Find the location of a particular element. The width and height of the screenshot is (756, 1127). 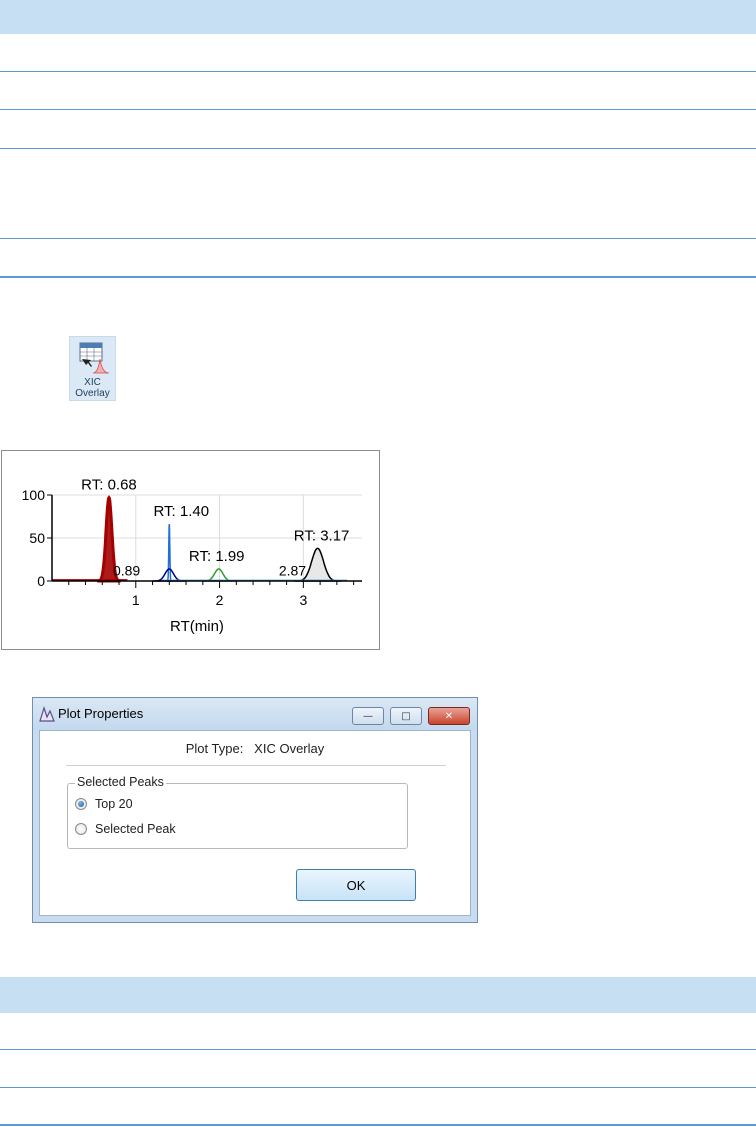

maximize-icon: □ is located at coordinates (406, 716).